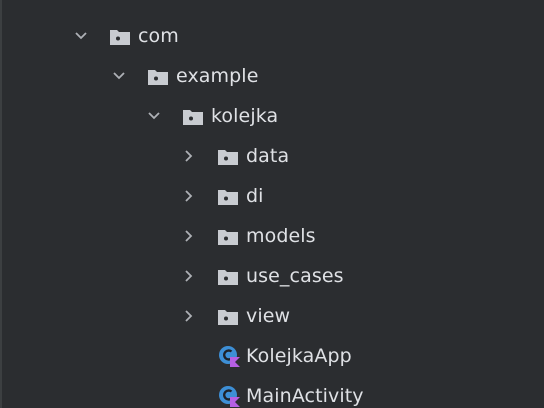  Describe the element at coordinates (305, 396) in the screenshot. I see `tree-node-label: MainActivity` at that location.